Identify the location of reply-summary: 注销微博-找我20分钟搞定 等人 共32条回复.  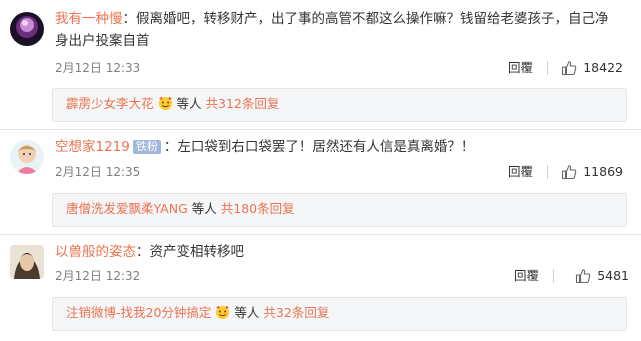
(339, 314).